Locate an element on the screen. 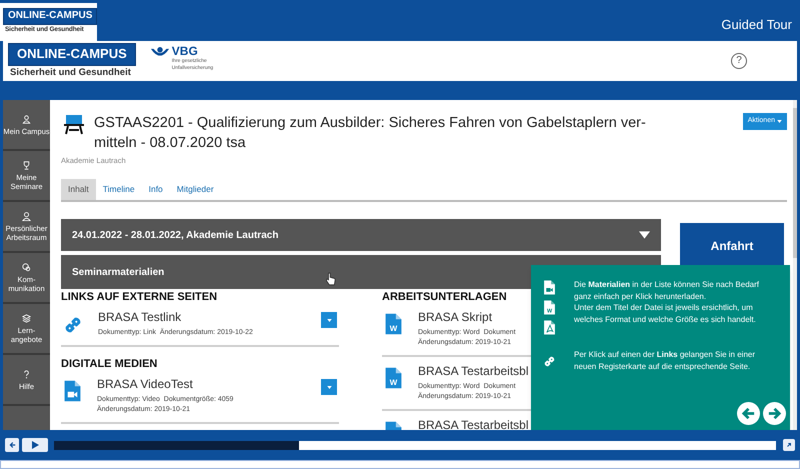 The height and width of the screenshot is (469, 800). trophy-icon is located at coordinates (26, 165).